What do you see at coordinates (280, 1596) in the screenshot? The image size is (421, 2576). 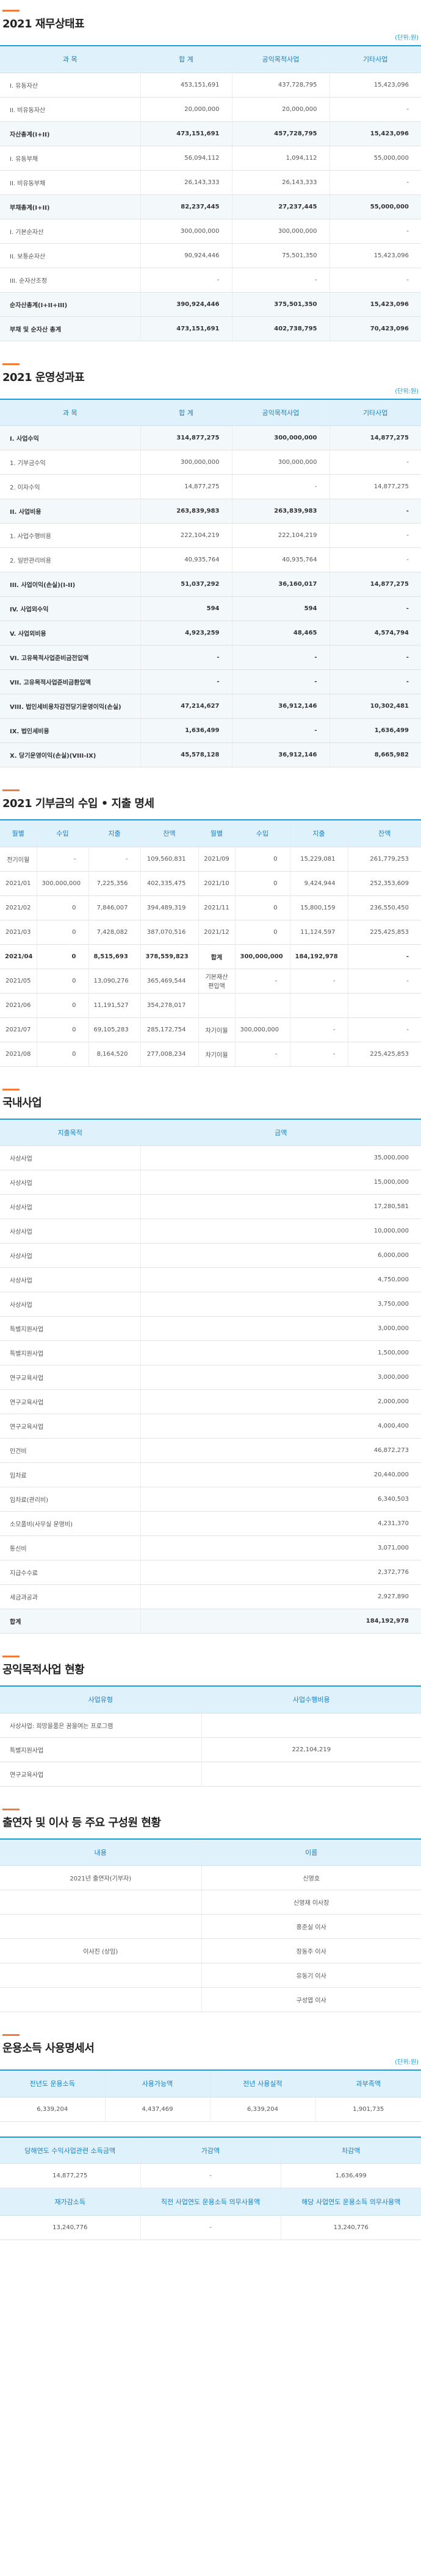 I see `table-cell: 2,927,890` at bounding box center [280, 1596].